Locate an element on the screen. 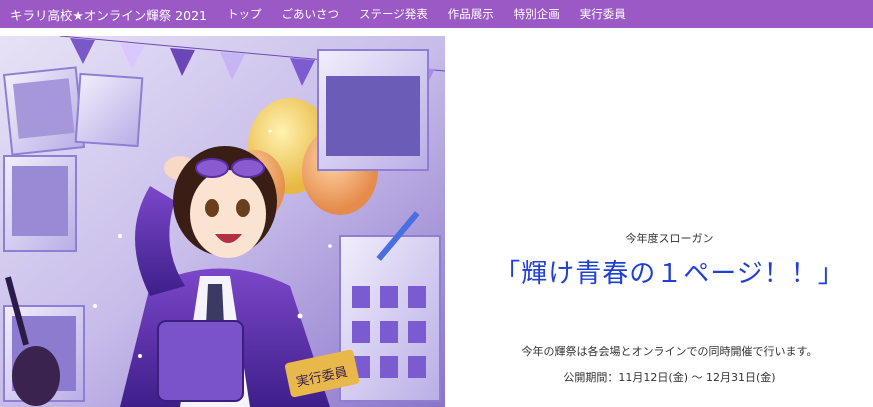  slogan-text: 「輝け青春の１ページ！！」 is located at coordinates (669, 274).